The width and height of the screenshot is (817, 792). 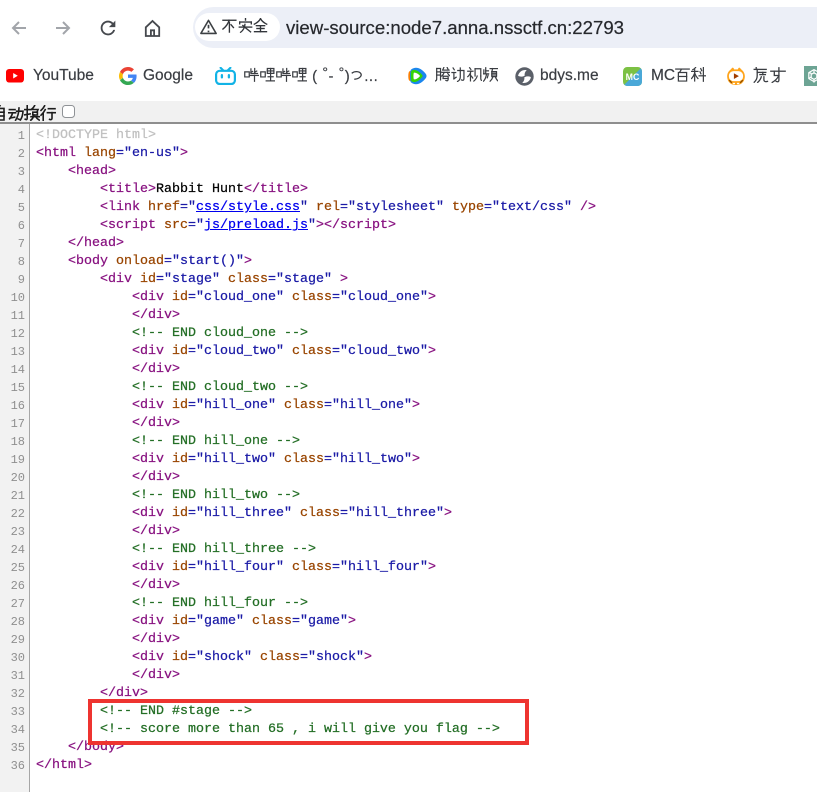 What do you see at coordinates (633, 77) in the screenshot?
I see `svg-text: MC` at bounding box center [633, 77].